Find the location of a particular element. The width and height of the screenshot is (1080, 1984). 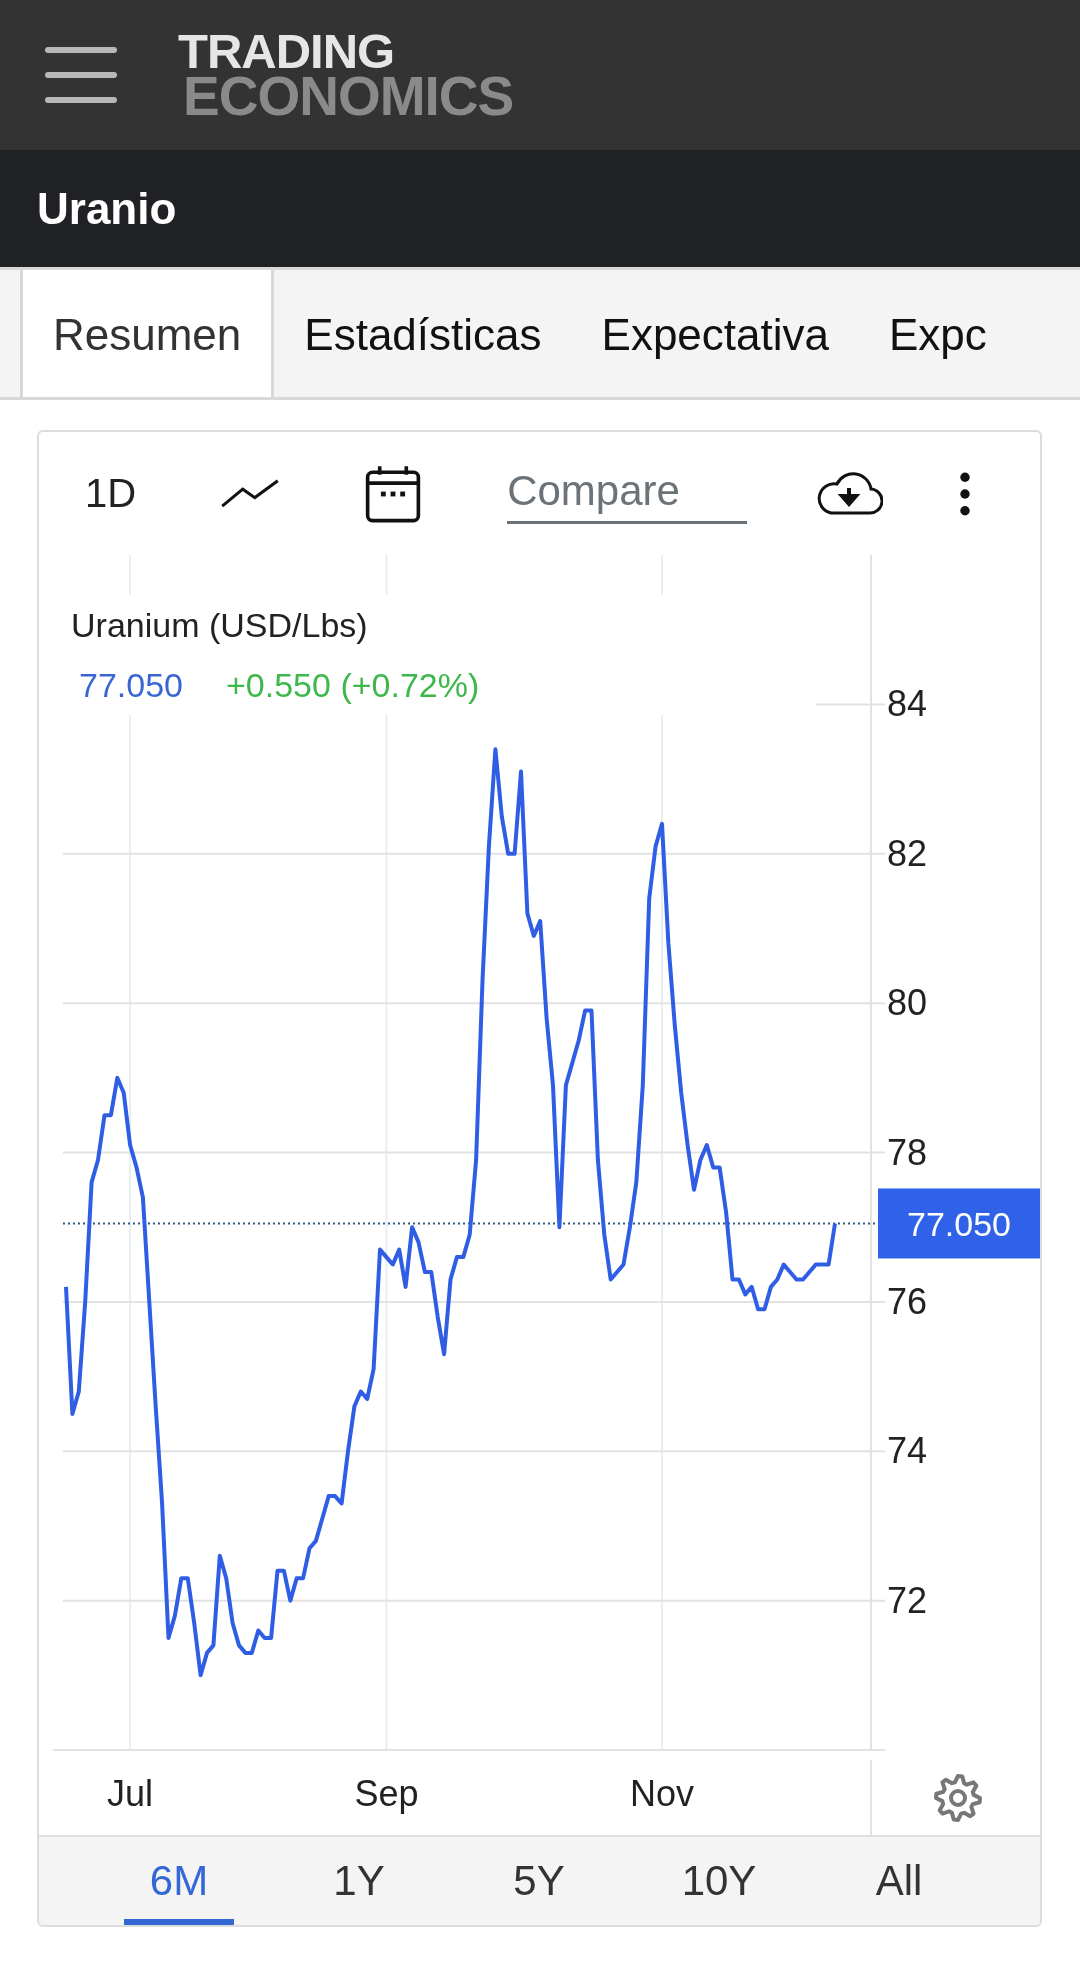

compare-field: Compare is located at coordinates (627, 493).